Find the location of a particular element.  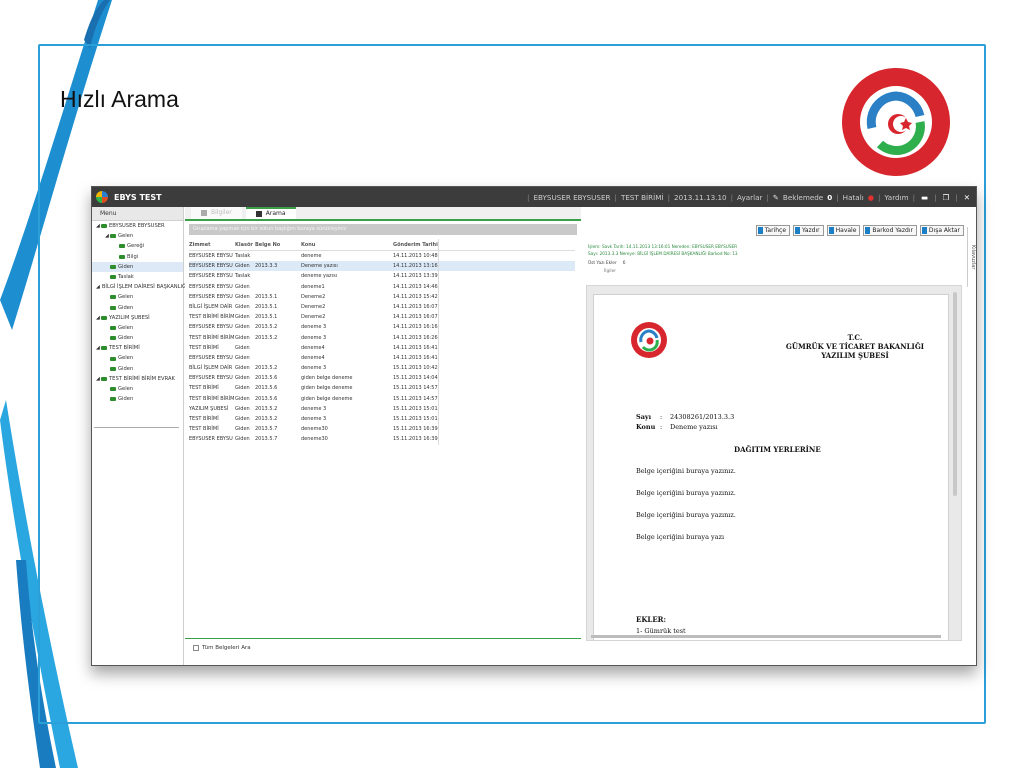

letterhead-line: GÜMRÜK VE TİCARET BAKANLIĞI is located at coordinates (855, 346).